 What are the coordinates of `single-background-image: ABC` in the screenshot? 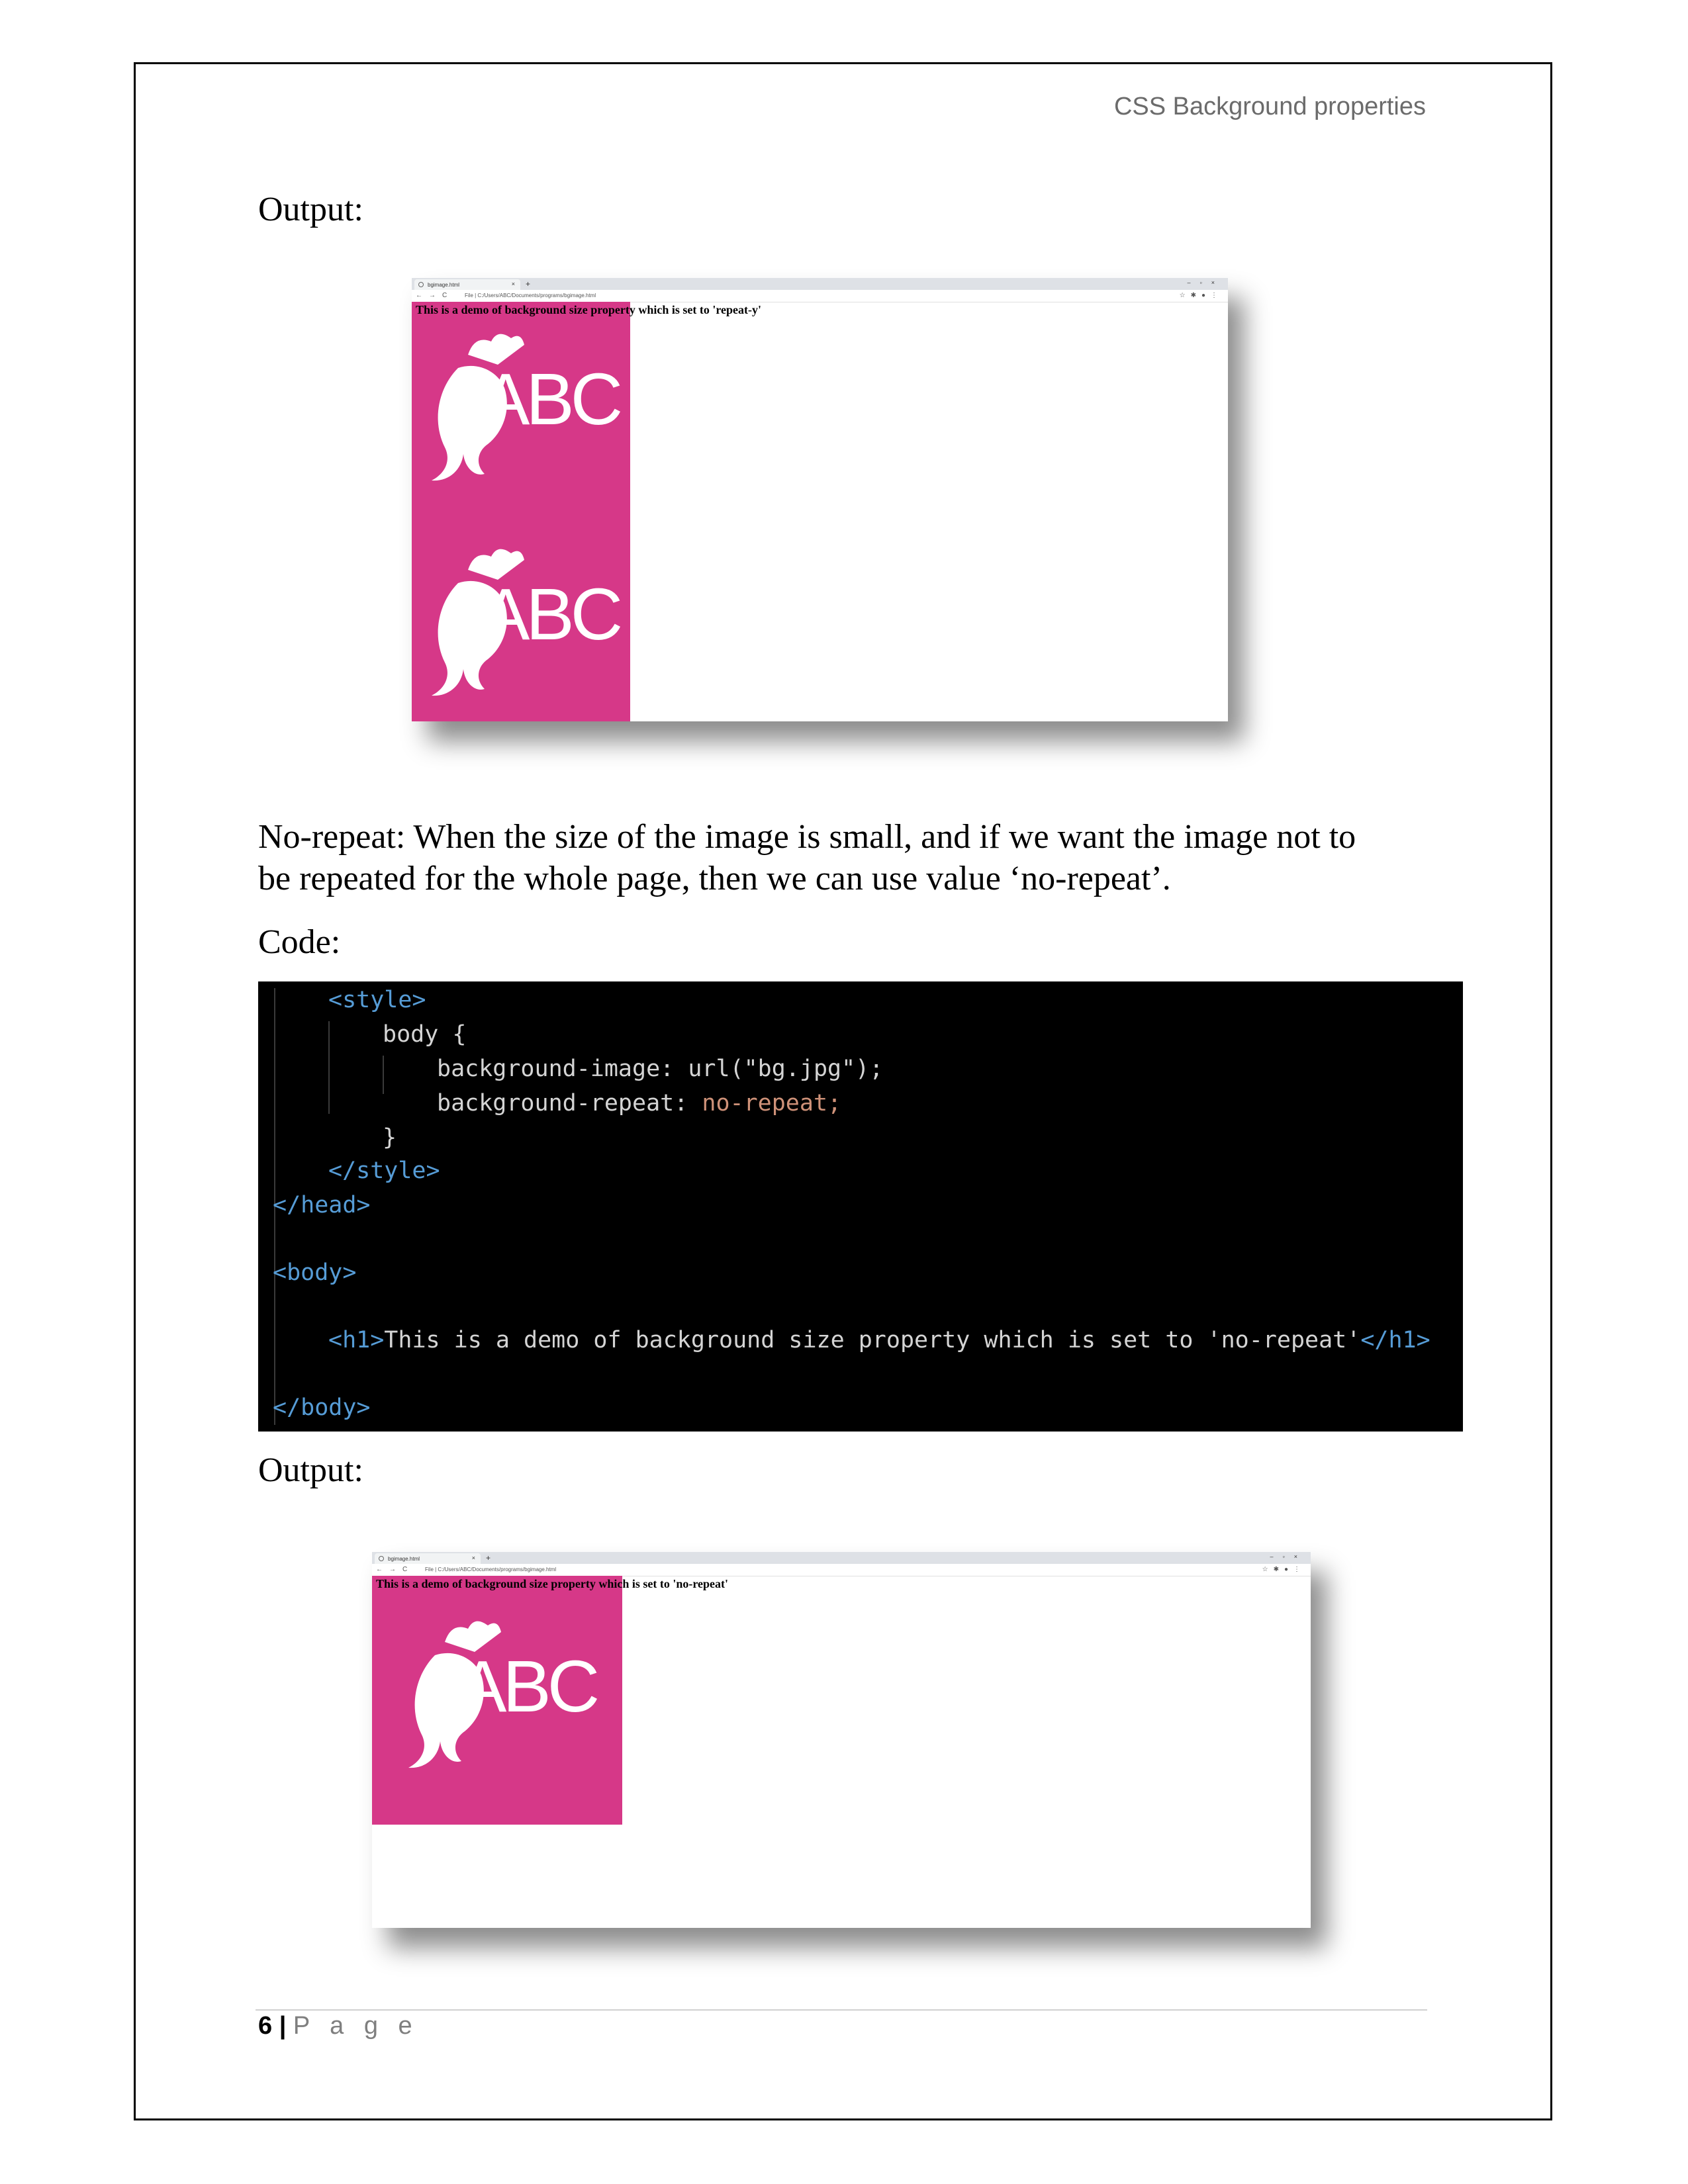 It's located at (497, 1701).